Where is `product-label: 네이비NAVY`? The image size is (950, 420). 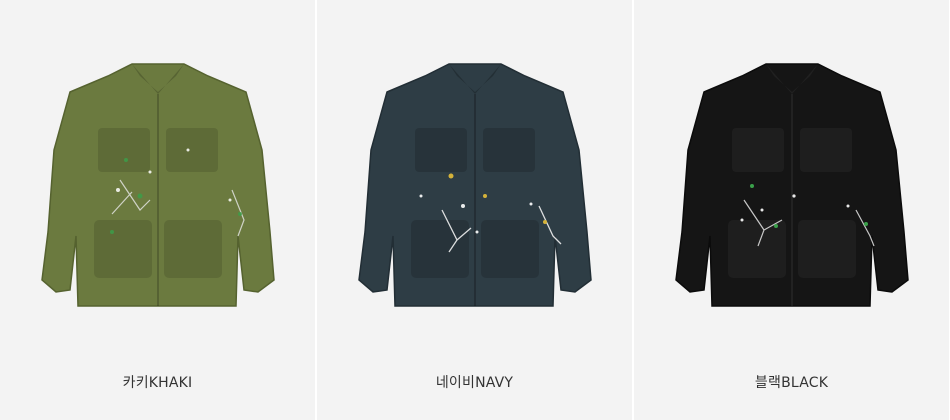
product-label: 네이비NAVY is located at coordinates (474, 382).